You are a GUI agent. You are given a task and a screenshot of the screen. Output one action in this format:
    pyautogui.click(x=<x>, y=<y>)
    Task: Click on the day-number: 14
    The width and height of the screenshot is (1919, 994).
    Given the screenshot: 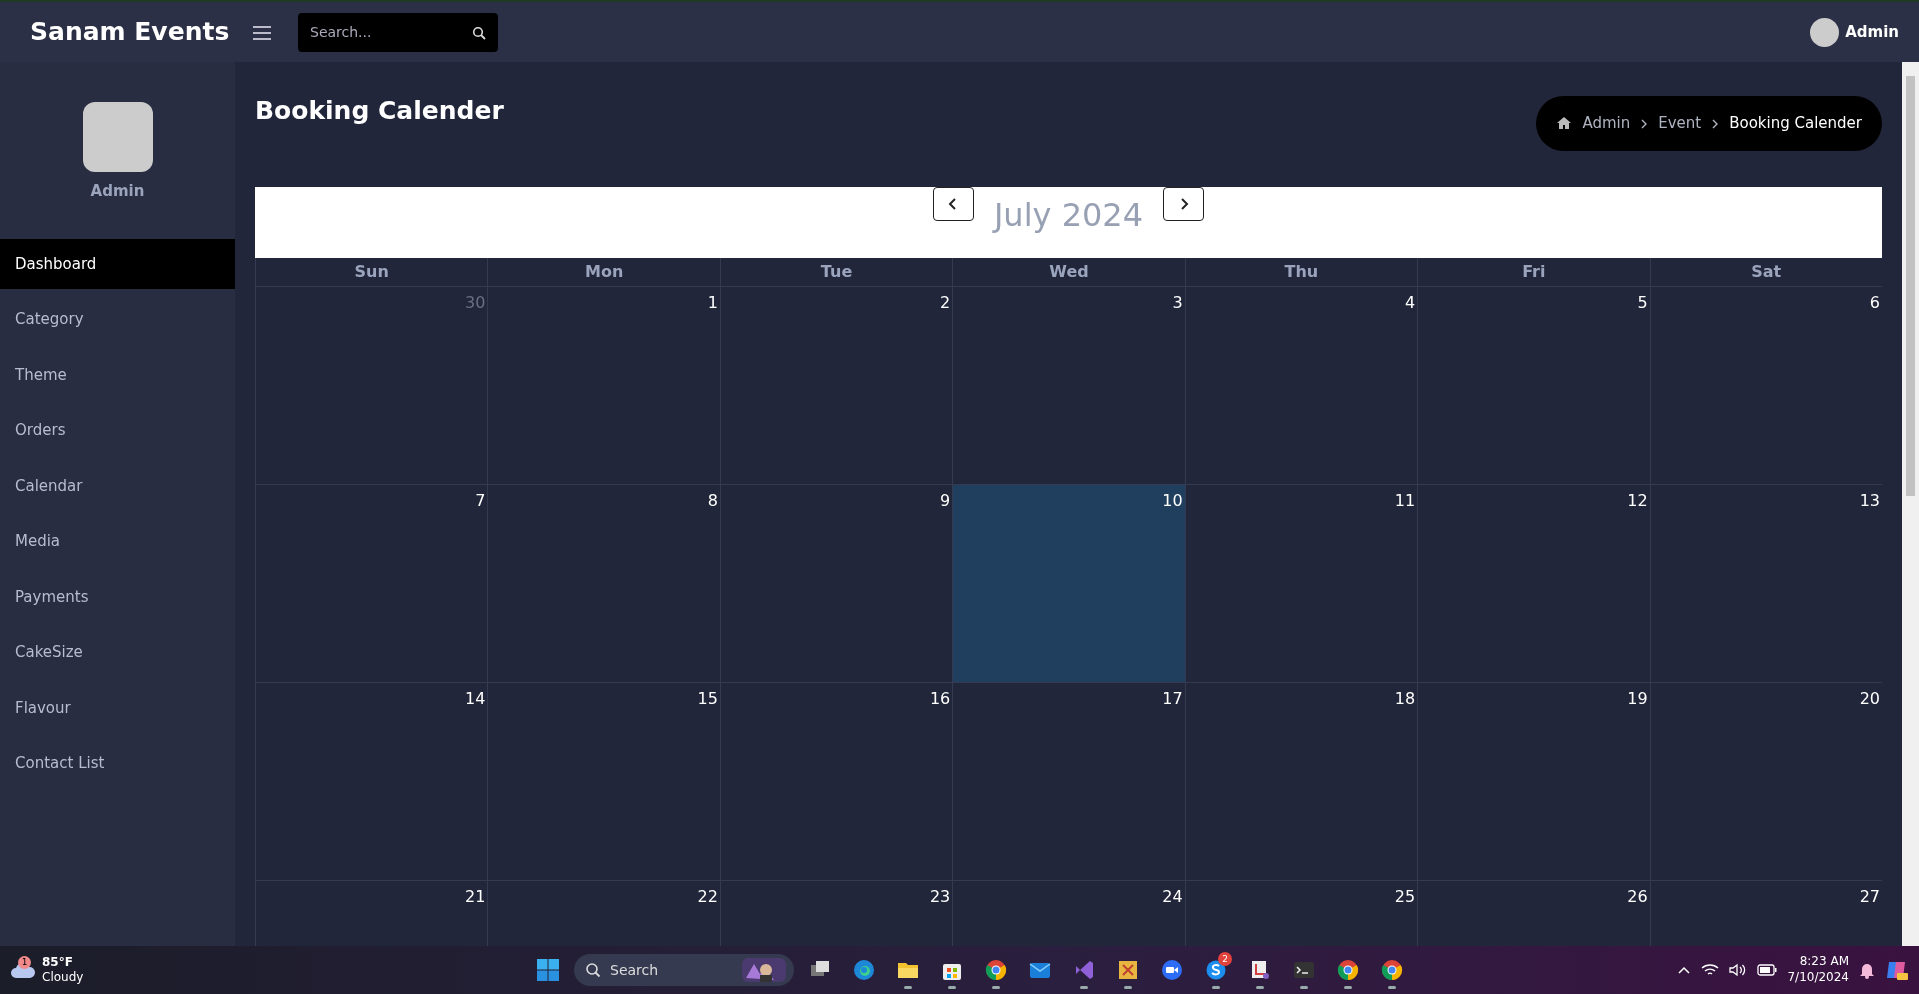 What is the action you would take?
    pyautogui.click(x=475, y=698)
    